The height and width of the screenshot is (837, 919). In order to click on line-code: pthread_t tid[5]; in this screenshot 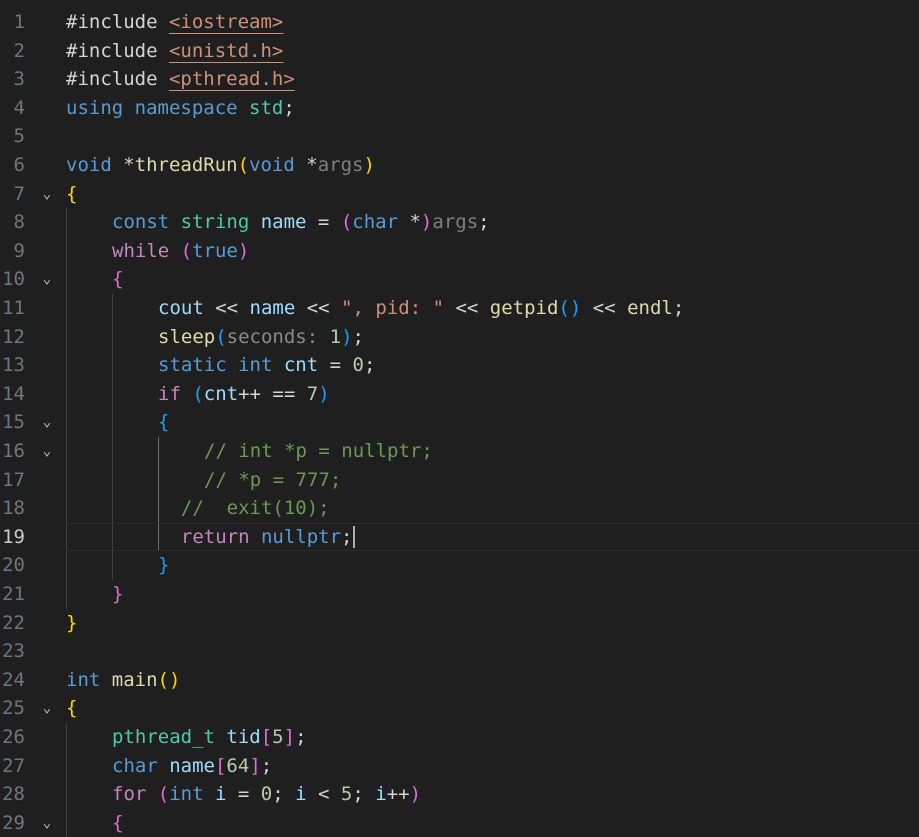, I will do `click(209, 737)`.